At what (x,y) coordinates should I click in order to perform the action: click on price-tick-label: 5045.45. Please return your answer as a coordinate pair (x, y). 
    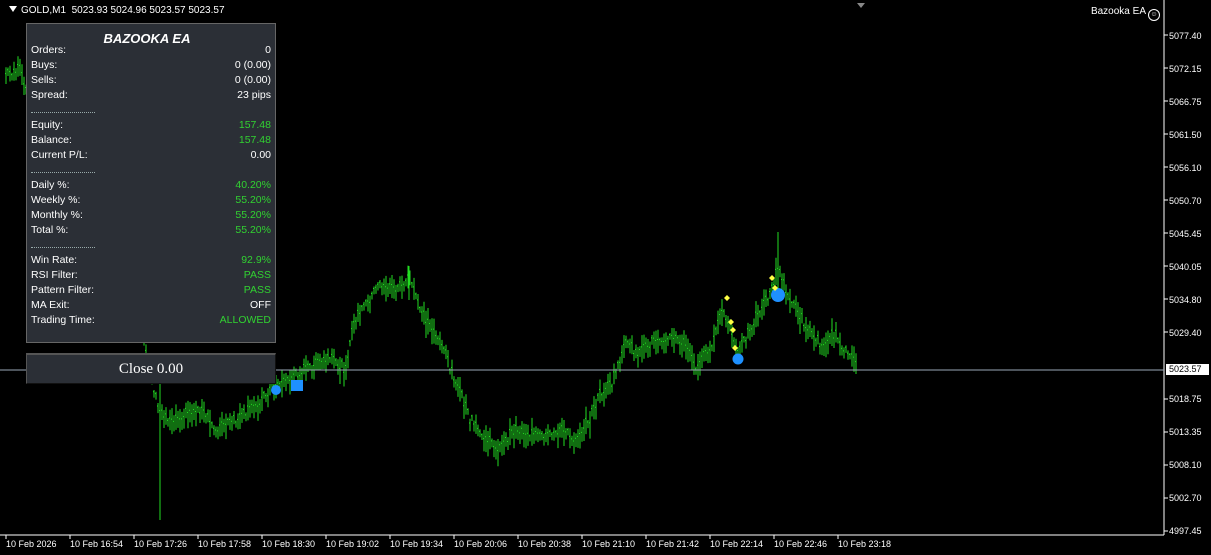
    Looking at the image, I should click on (1185, 234).